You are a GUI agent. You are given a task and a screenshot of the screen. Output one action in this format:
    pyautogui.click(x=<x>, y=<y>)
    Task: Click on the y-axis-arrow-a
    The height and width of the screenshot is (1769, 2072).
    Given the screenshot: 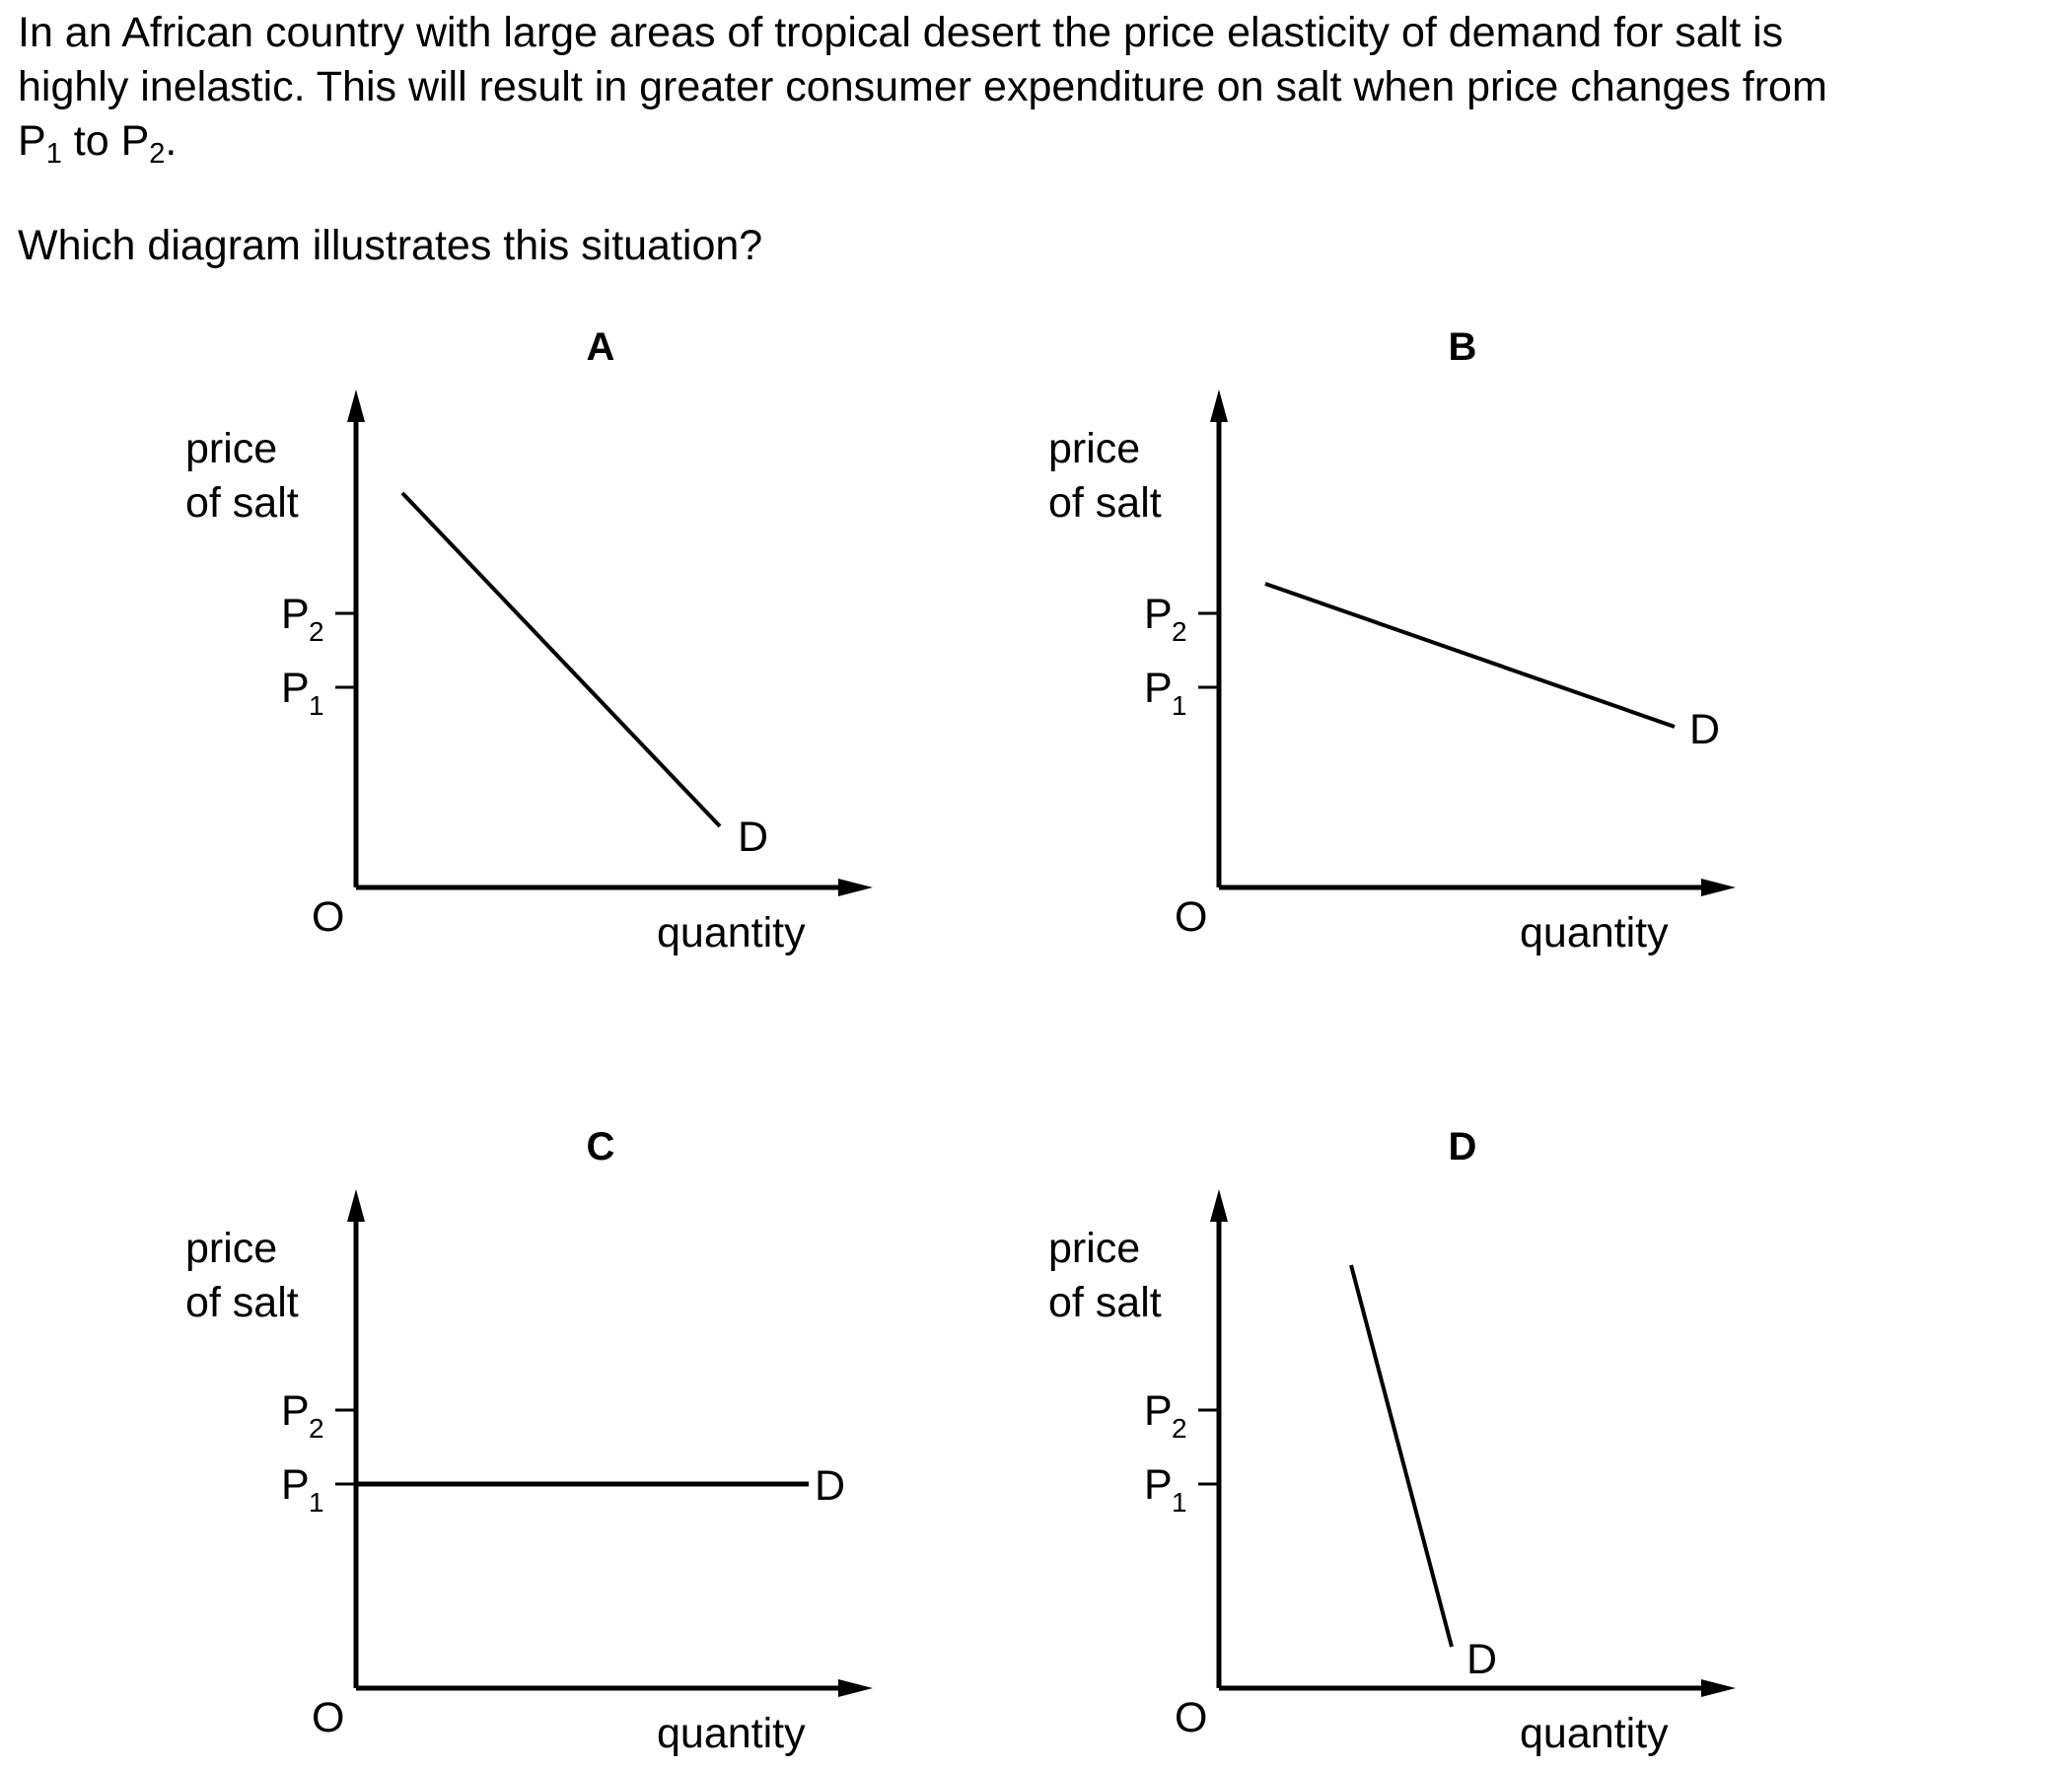 What is the action you would take?
    pyautogui.click(x=356, y=405)
    